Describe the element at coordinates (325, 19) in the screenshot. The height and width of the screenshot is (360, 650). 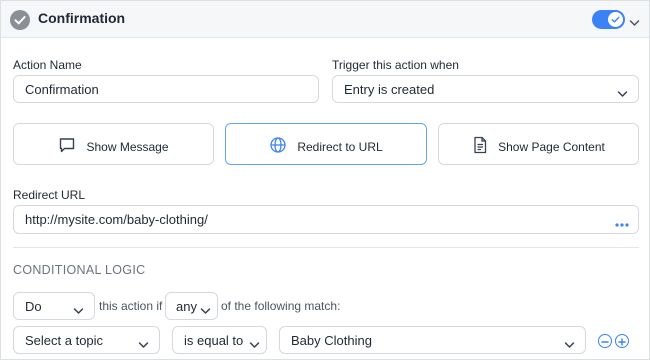
I see `panel-header: Confirmation` at that location.